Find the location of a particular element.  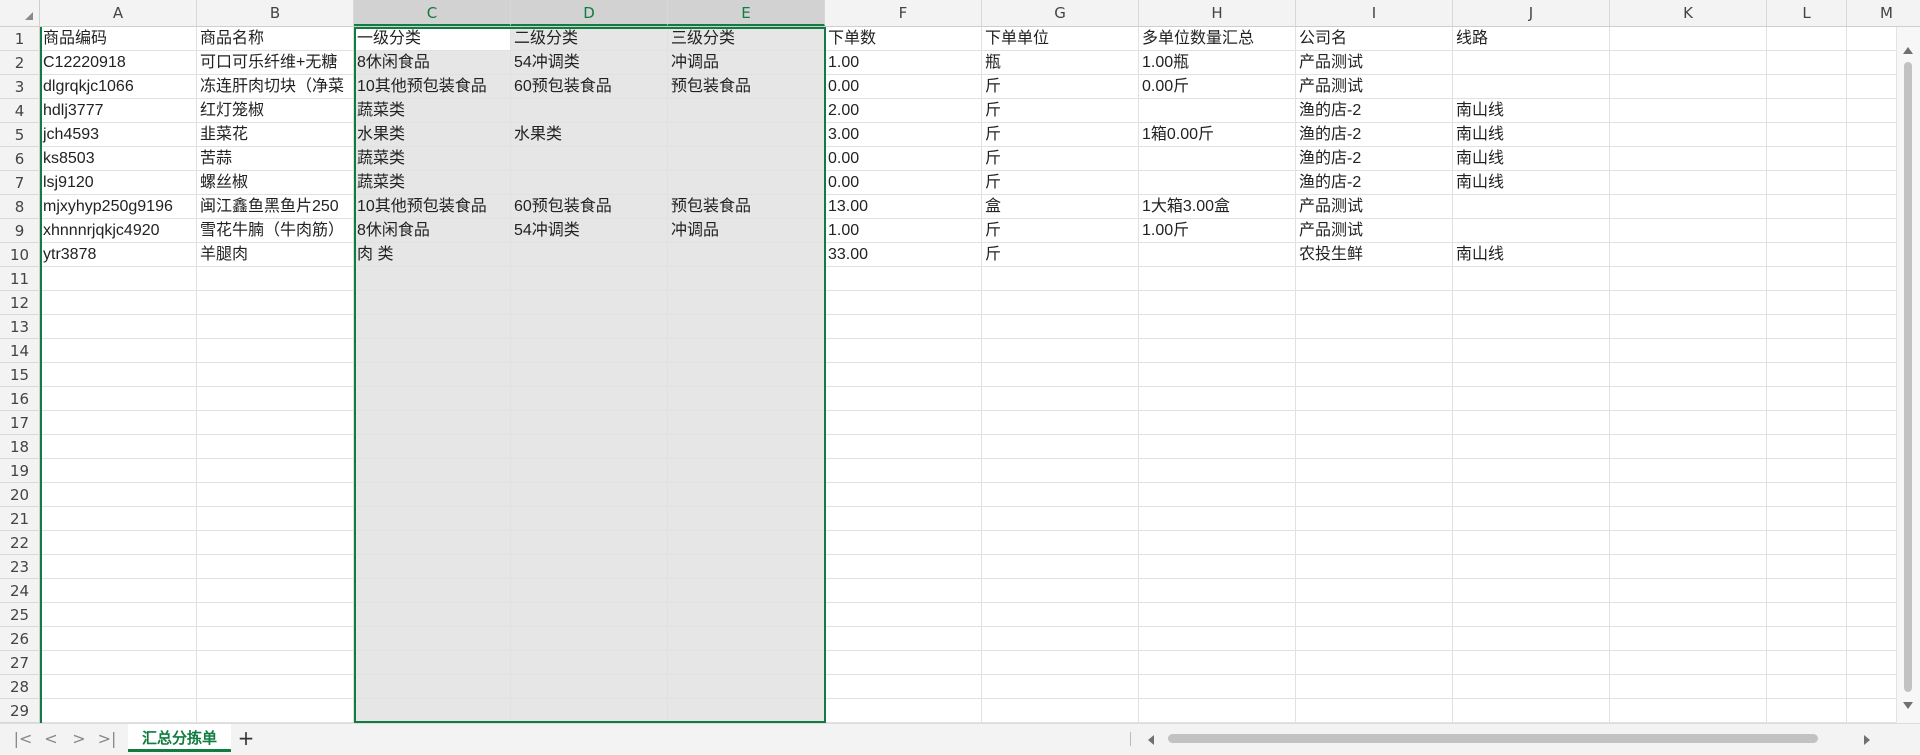

row-header-11: 11 is located at coordinates (19, 279).